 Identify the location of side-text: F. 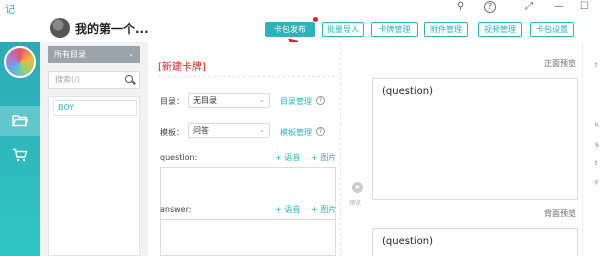
(597, 183).